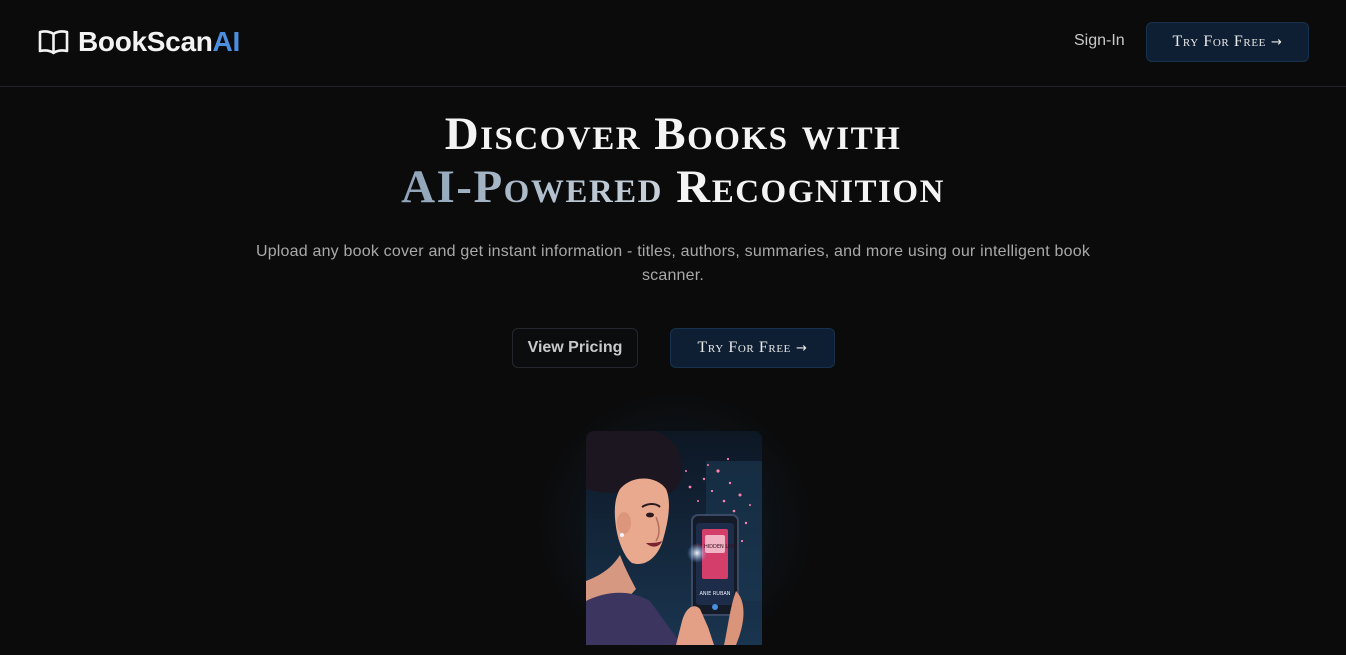  Describe the element at coordinates (804, 187) in the screenshot. I see `hero-title-rest: Recognition` at that location.